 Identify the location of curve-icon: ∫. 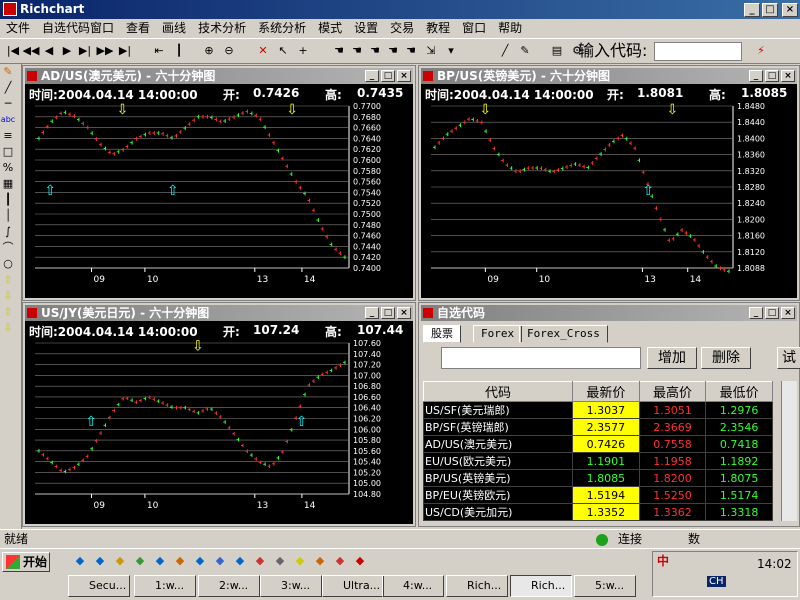
(8, 232).